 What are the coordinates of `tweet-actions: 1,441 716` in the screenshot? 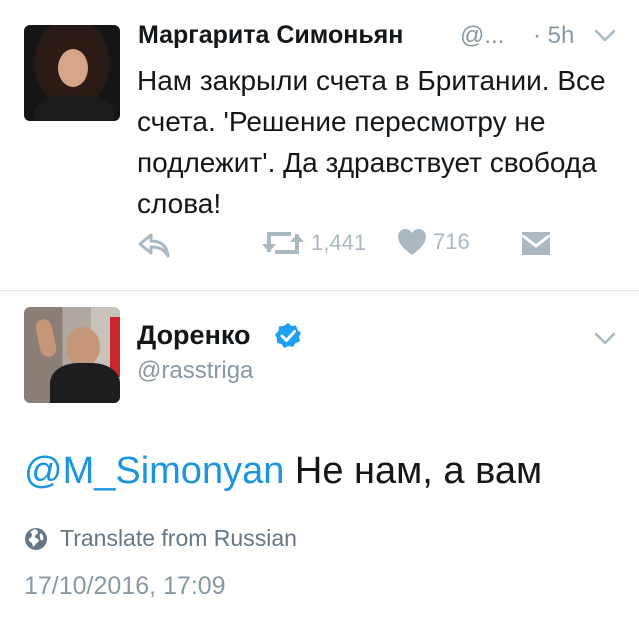 It's located at (367, 246).